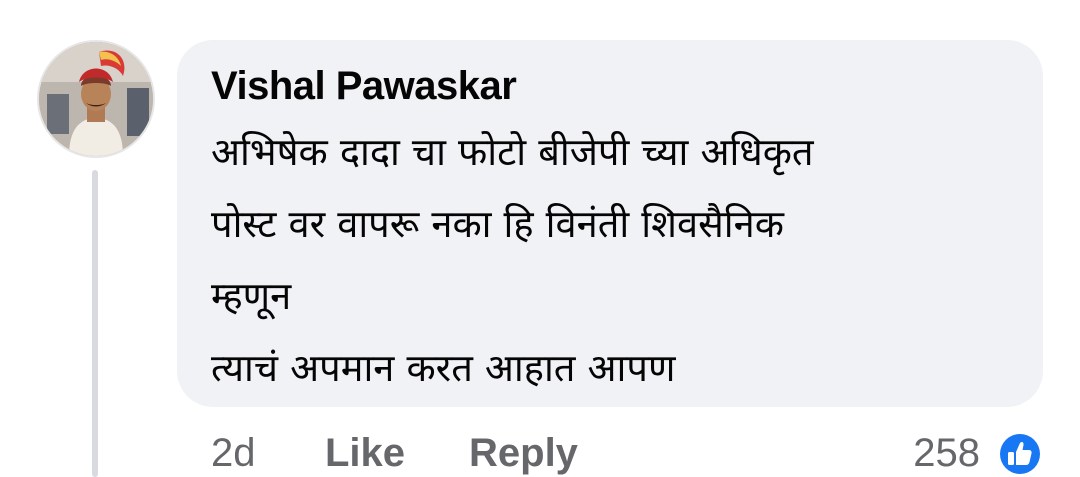 Image resolution: width=1080 pixels, height=477 pixels. I want to click on comment-author-name: Vishal Pawaskar, so click(364, 86).